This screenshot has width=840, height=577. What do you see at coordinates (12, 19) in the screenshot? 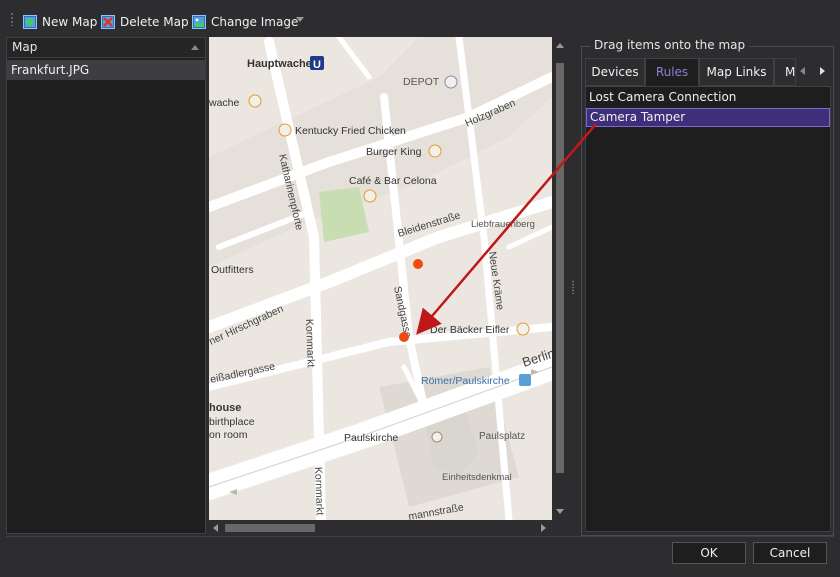
I see `toolbar-grip` at bounding box center [12, 19].